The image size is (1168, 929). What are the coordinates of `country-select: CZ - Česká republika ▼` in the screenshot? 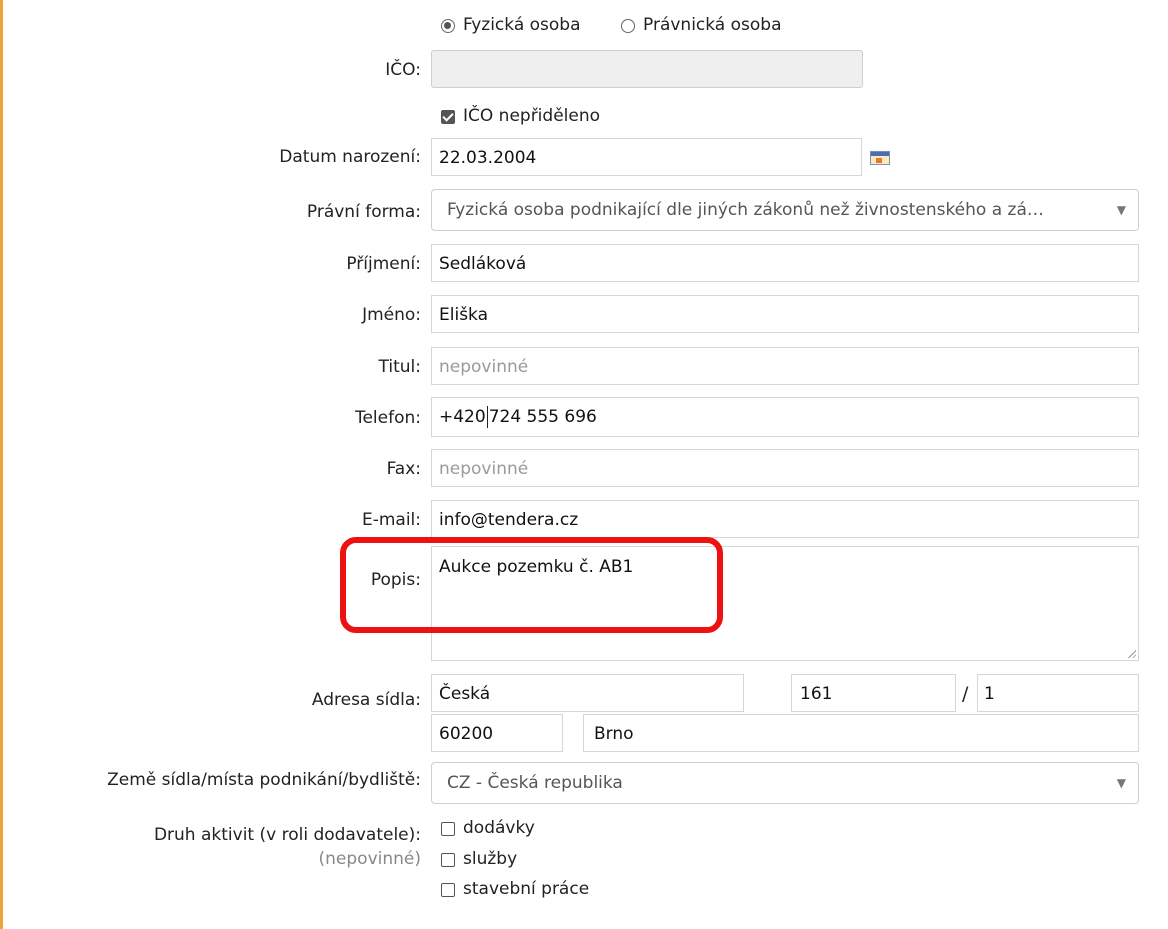 It's located at (785, 783).